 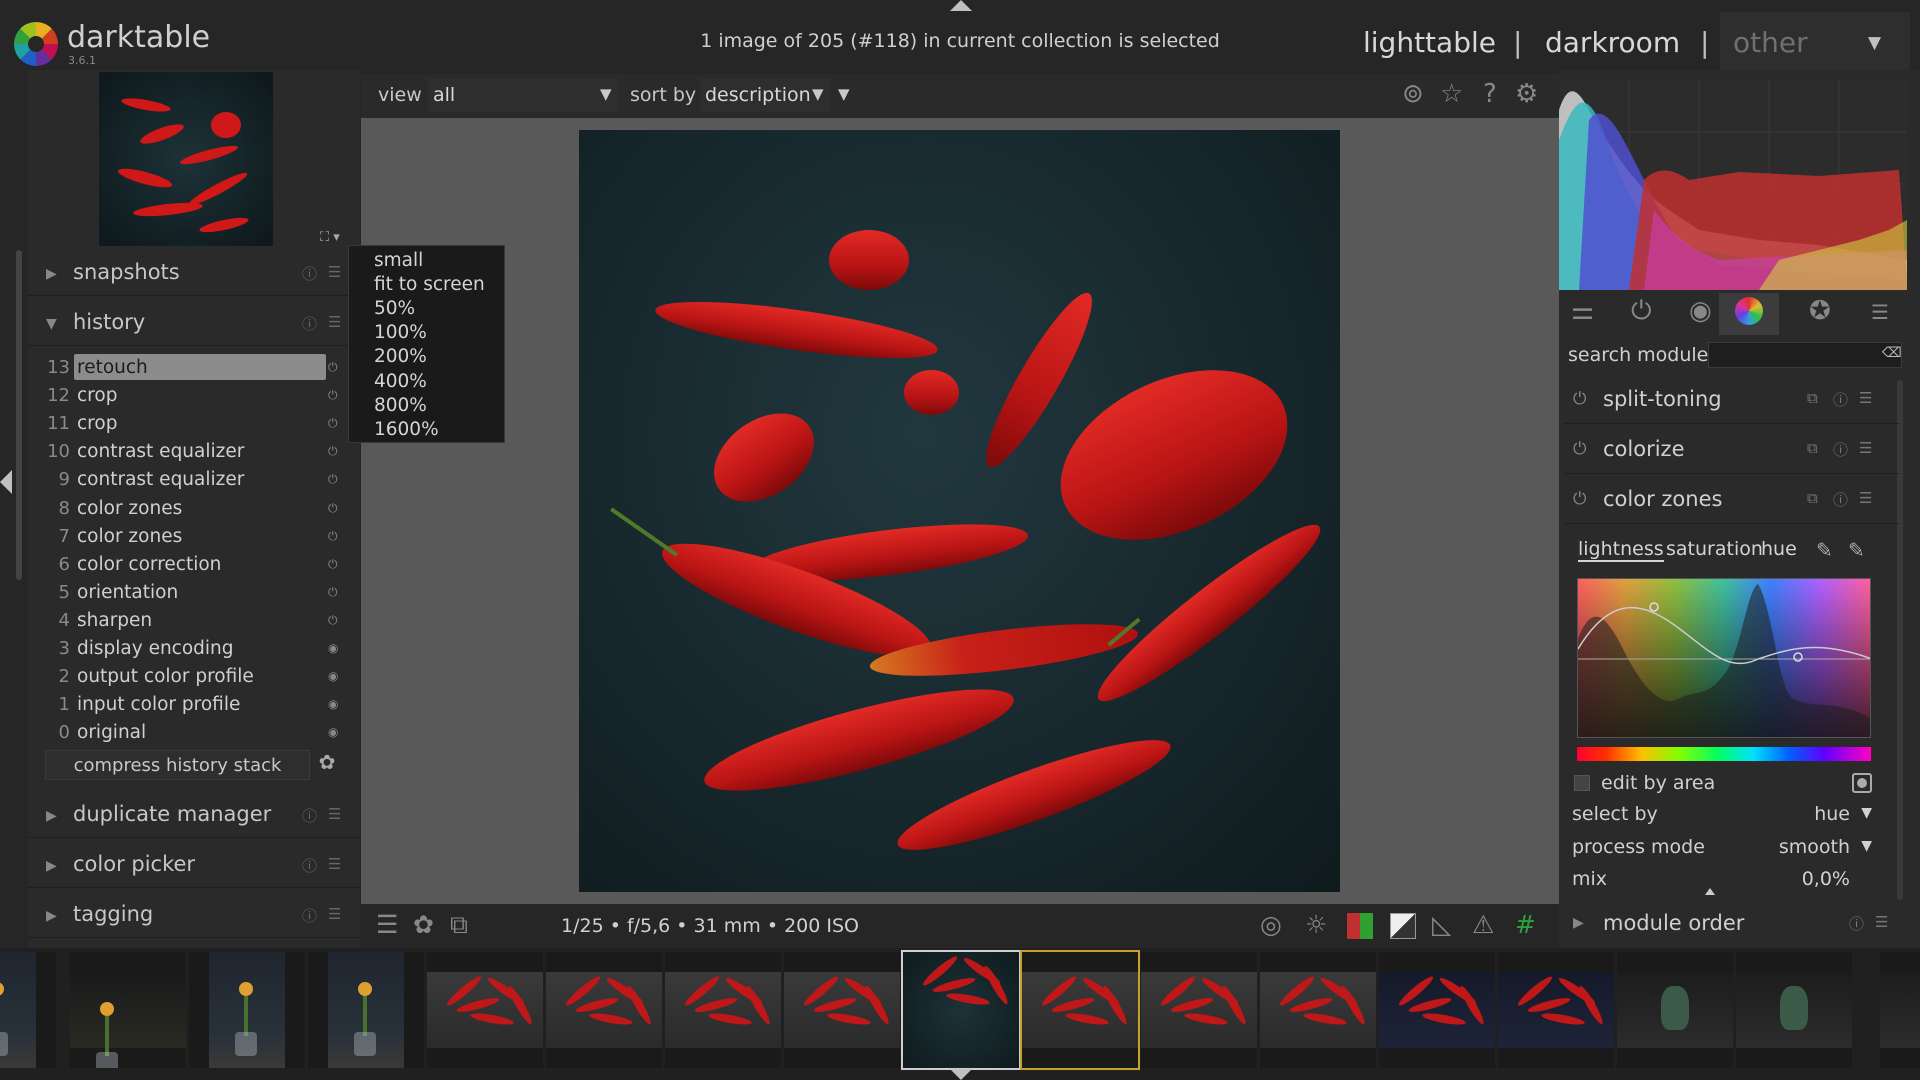 I want to click on zoom-menu-item: 50%, so click(x=394, y=308).